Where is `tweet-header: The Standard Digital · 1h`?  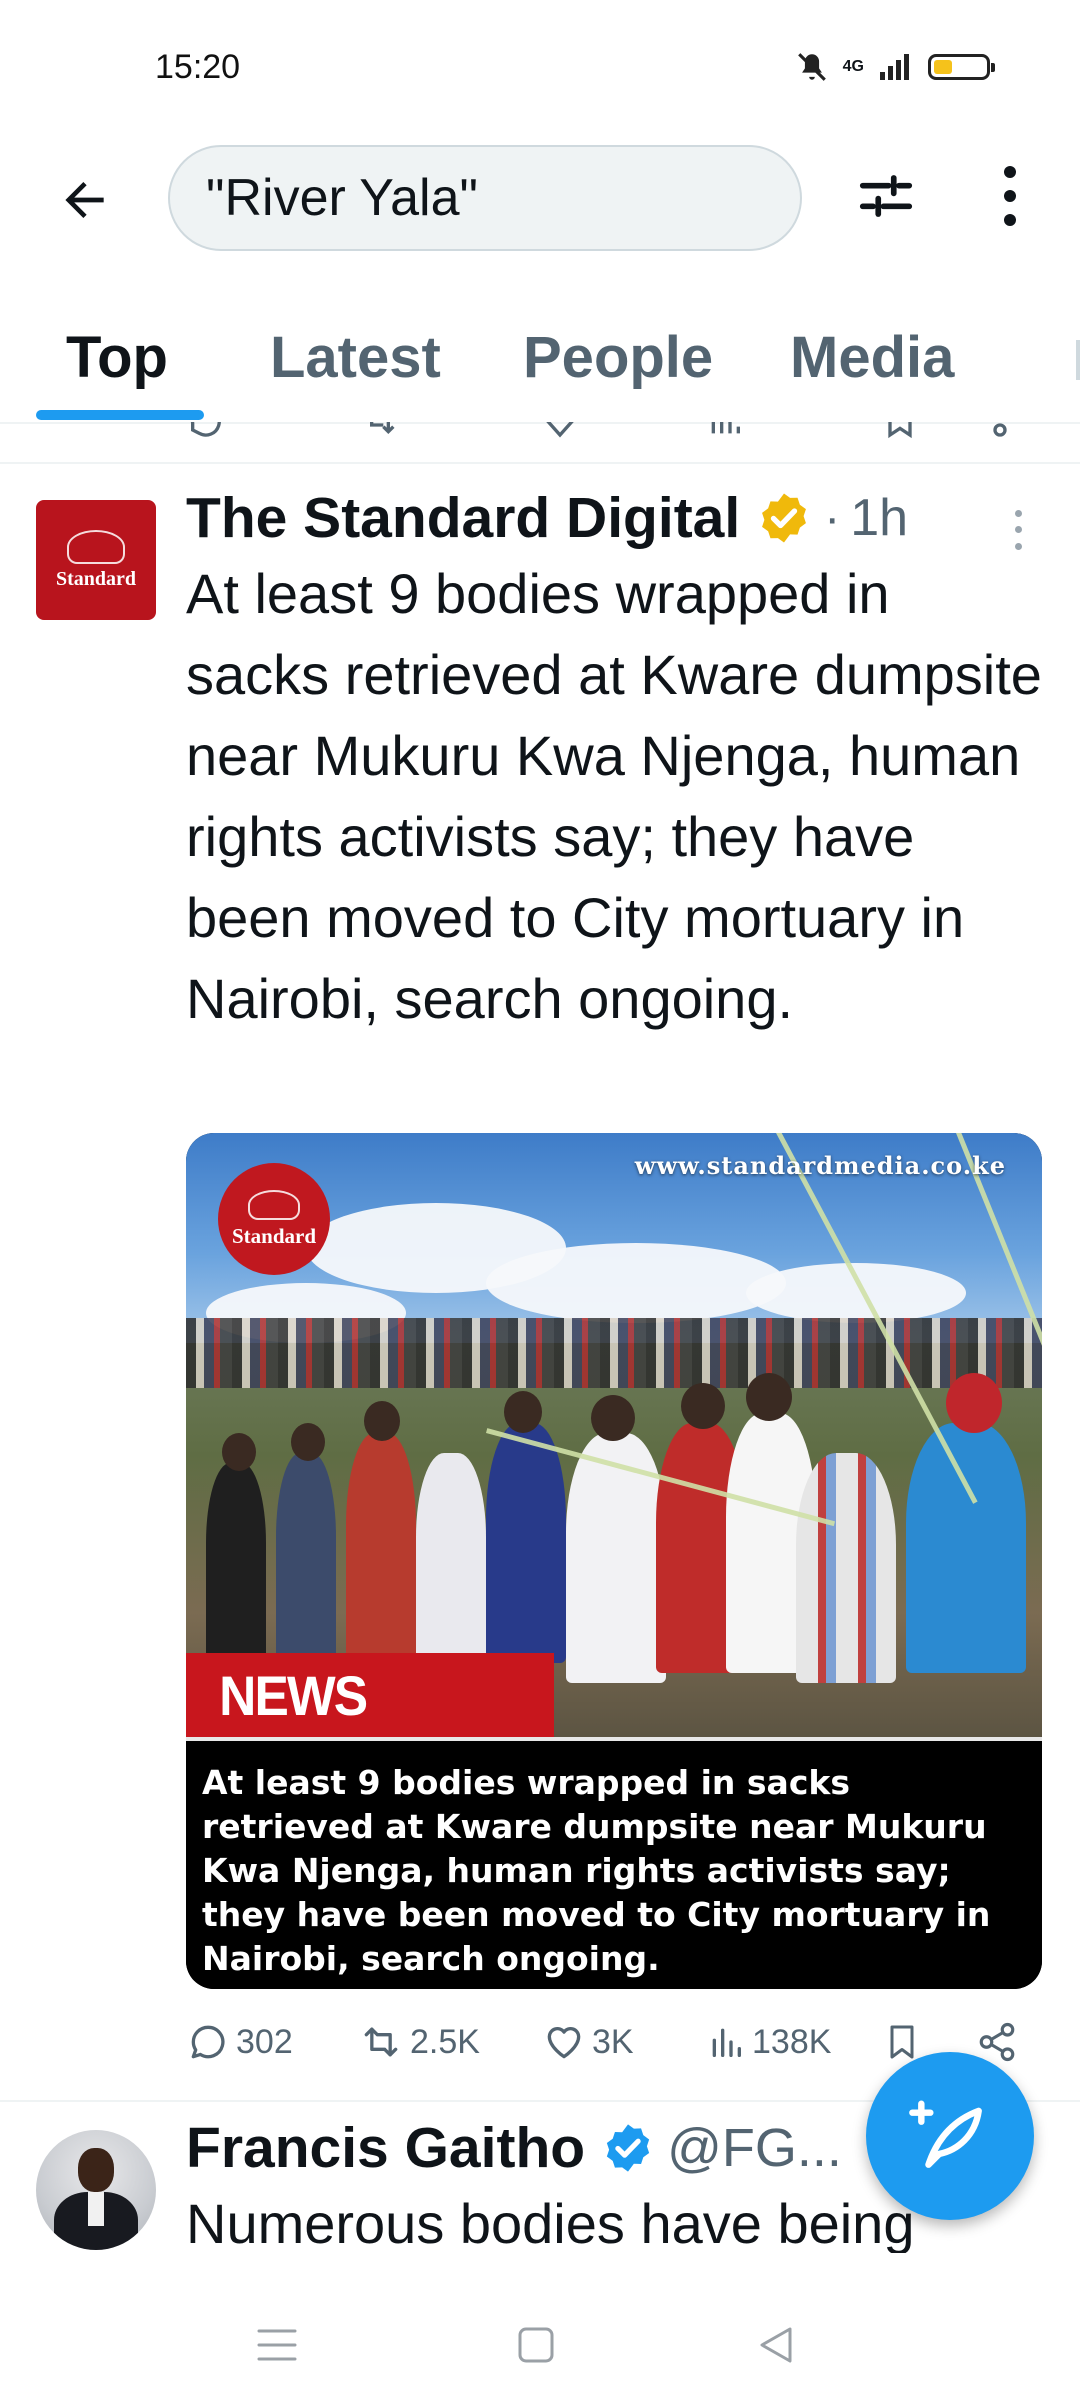
tweet-header: The Standard Digital · 1h is located at coordinates (547, 518).